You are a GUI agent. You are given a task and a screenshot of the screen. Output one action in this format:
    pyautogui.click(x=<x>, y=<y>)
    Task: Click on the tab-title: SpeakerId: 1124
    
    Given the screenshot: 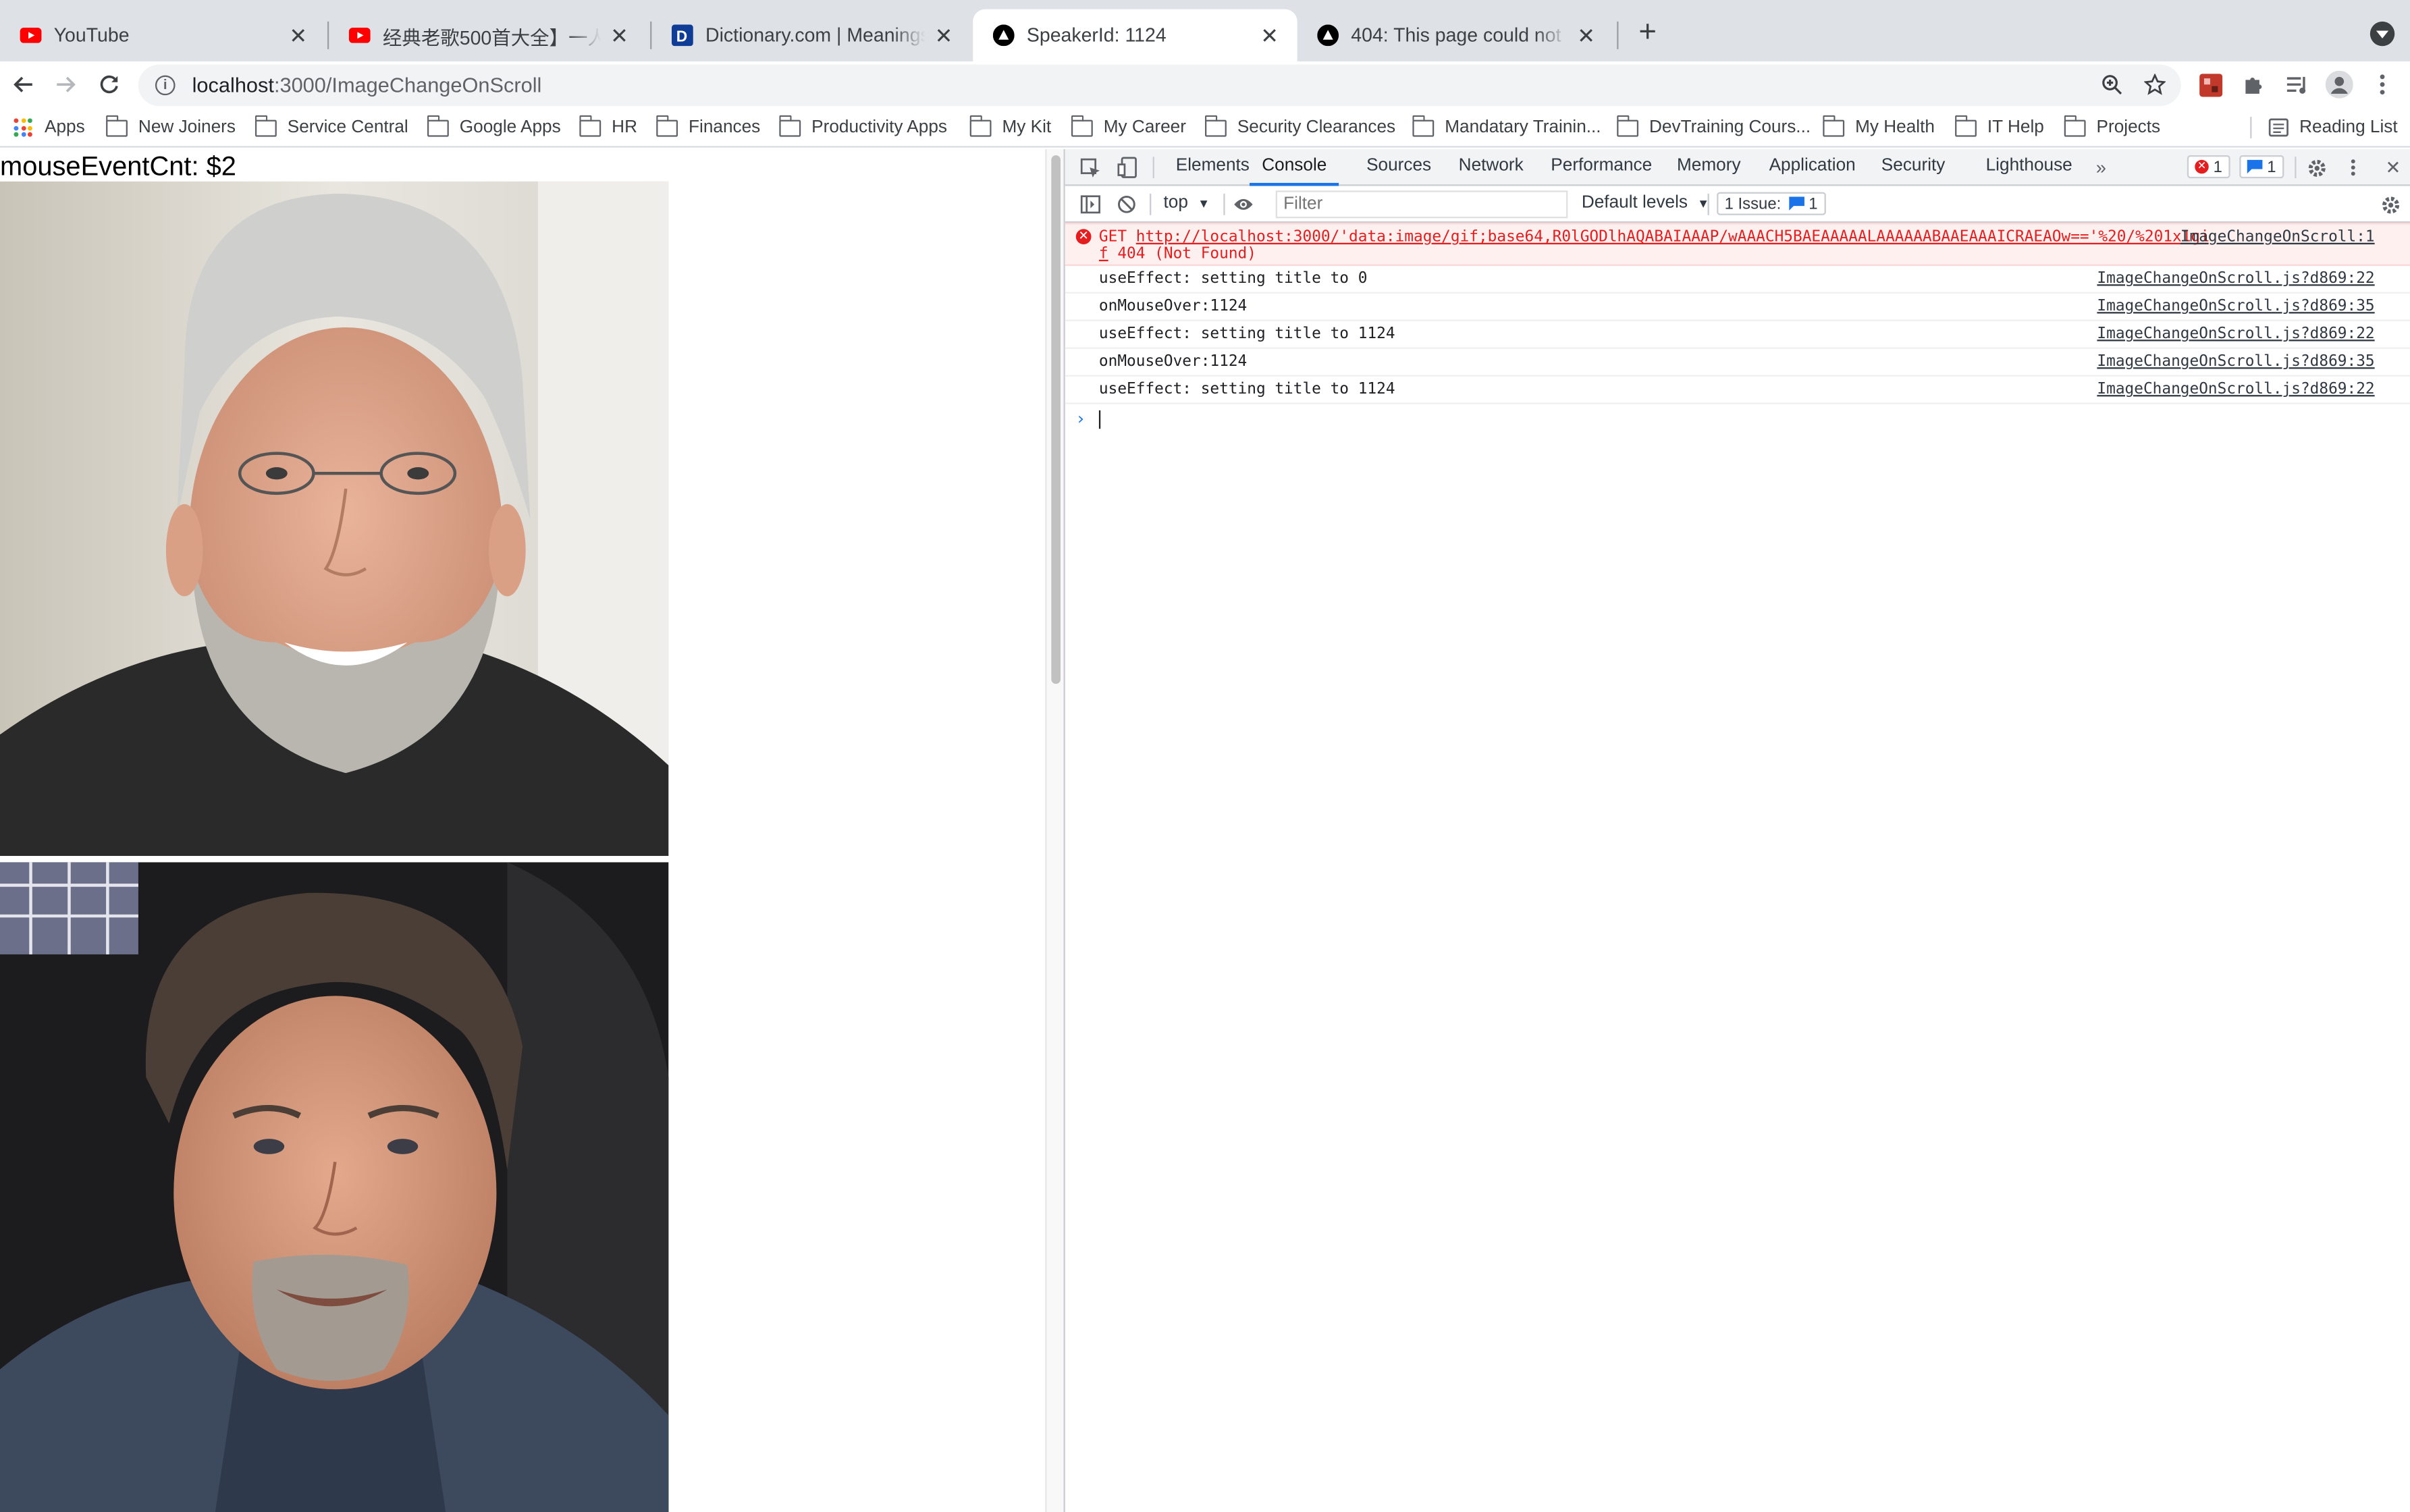 What is the action you would take?
    pyautogui.click(x=1097, y=35)
    